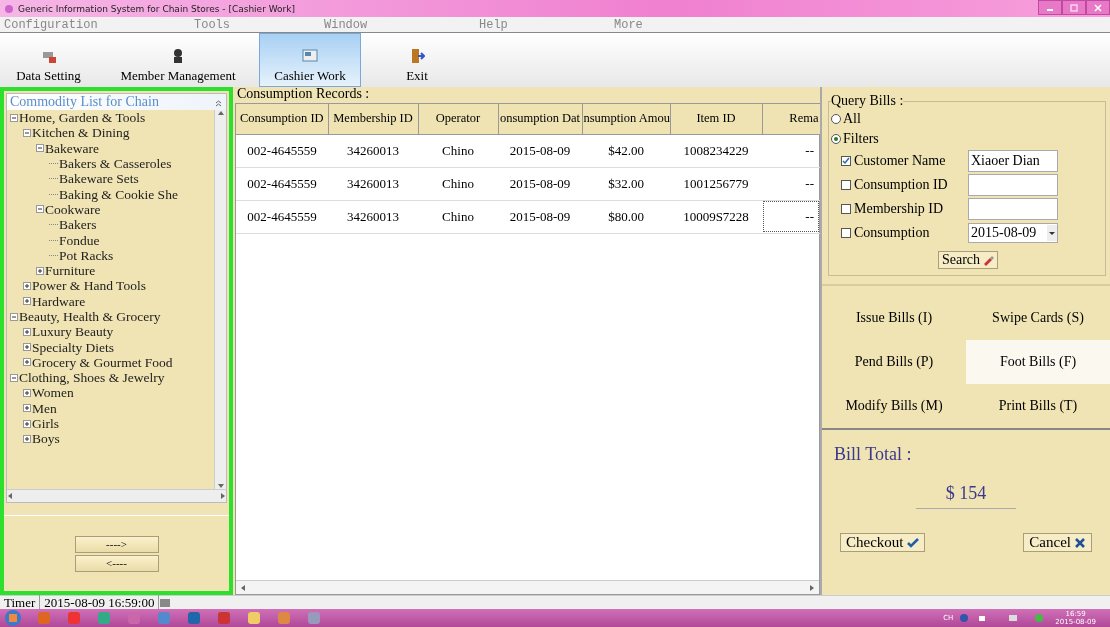 This screenshot has height=627, width=1110. What do you see at coordinates (716, 183) in the screenshot?
I see `table-cell: 1001256779` at bounding box center [716, 183].